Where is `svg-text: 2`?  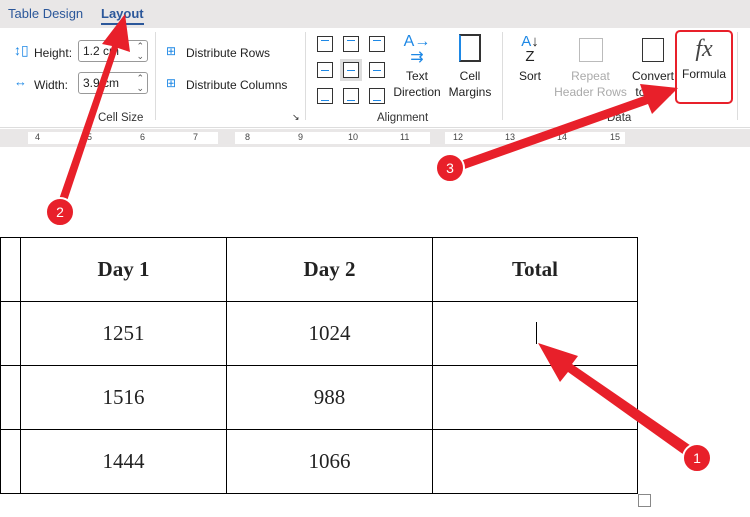
svg-text: 2 is located at coordinates (60, 212).